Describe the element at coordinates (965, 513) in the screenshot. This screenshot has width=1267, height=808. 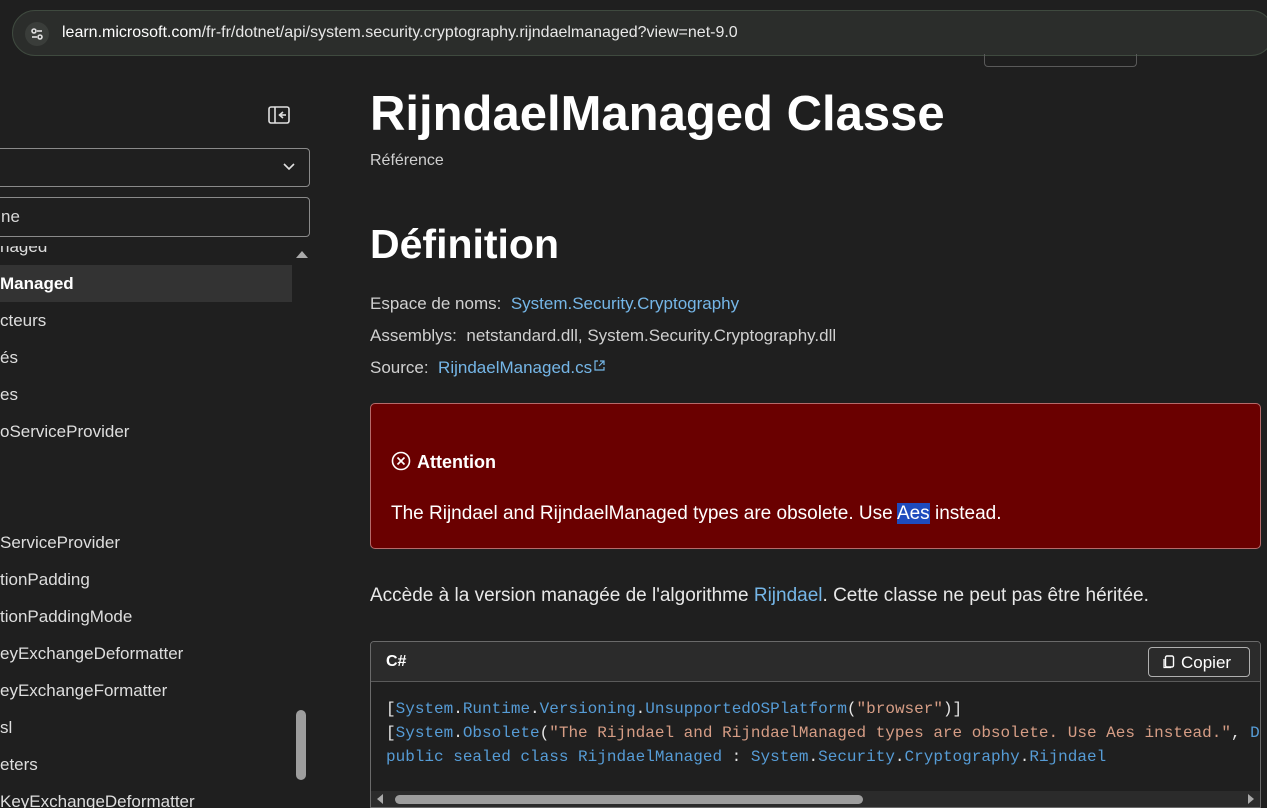
I see `alert-text-end: instead.` at that location.